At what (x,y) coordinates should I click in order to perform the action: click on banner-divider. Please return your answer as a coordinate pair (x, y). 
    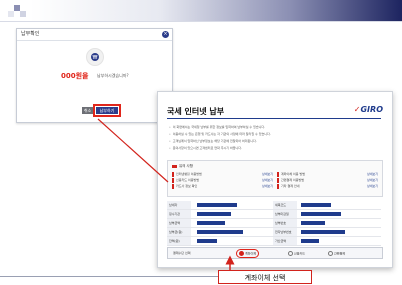
    Looking at the image, I should click on (201, 21).